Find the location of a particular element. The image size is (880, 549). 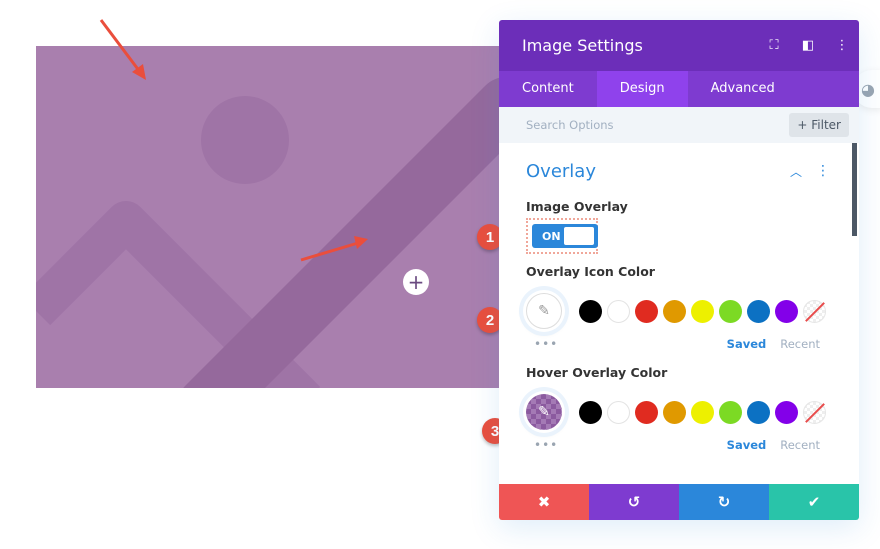

undo-icon: ↺ is located at coordinates (634, 502).